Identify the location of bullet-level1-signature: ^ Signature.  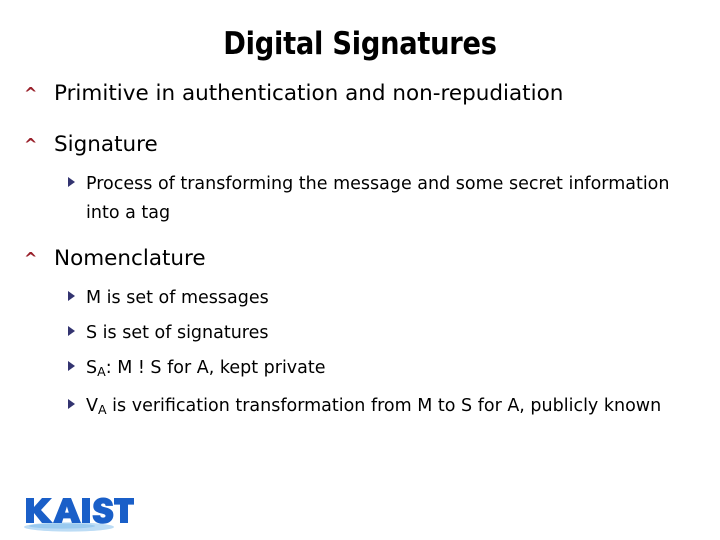
(360, 145).